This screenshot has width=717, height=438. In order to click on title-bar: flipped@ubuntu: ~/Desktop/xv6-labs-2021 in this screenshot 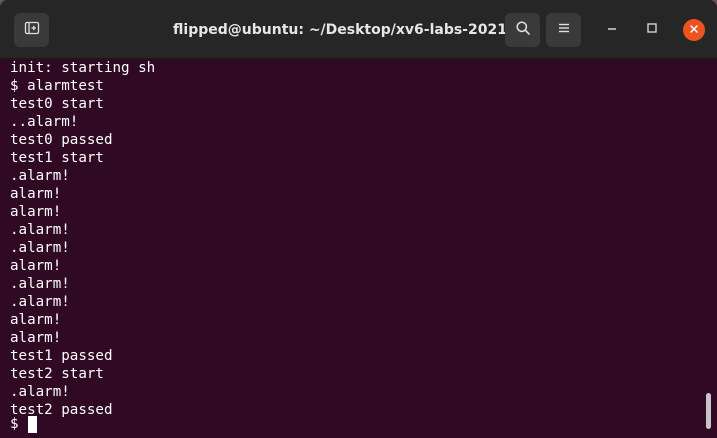, I will do `click(358, 29)`.